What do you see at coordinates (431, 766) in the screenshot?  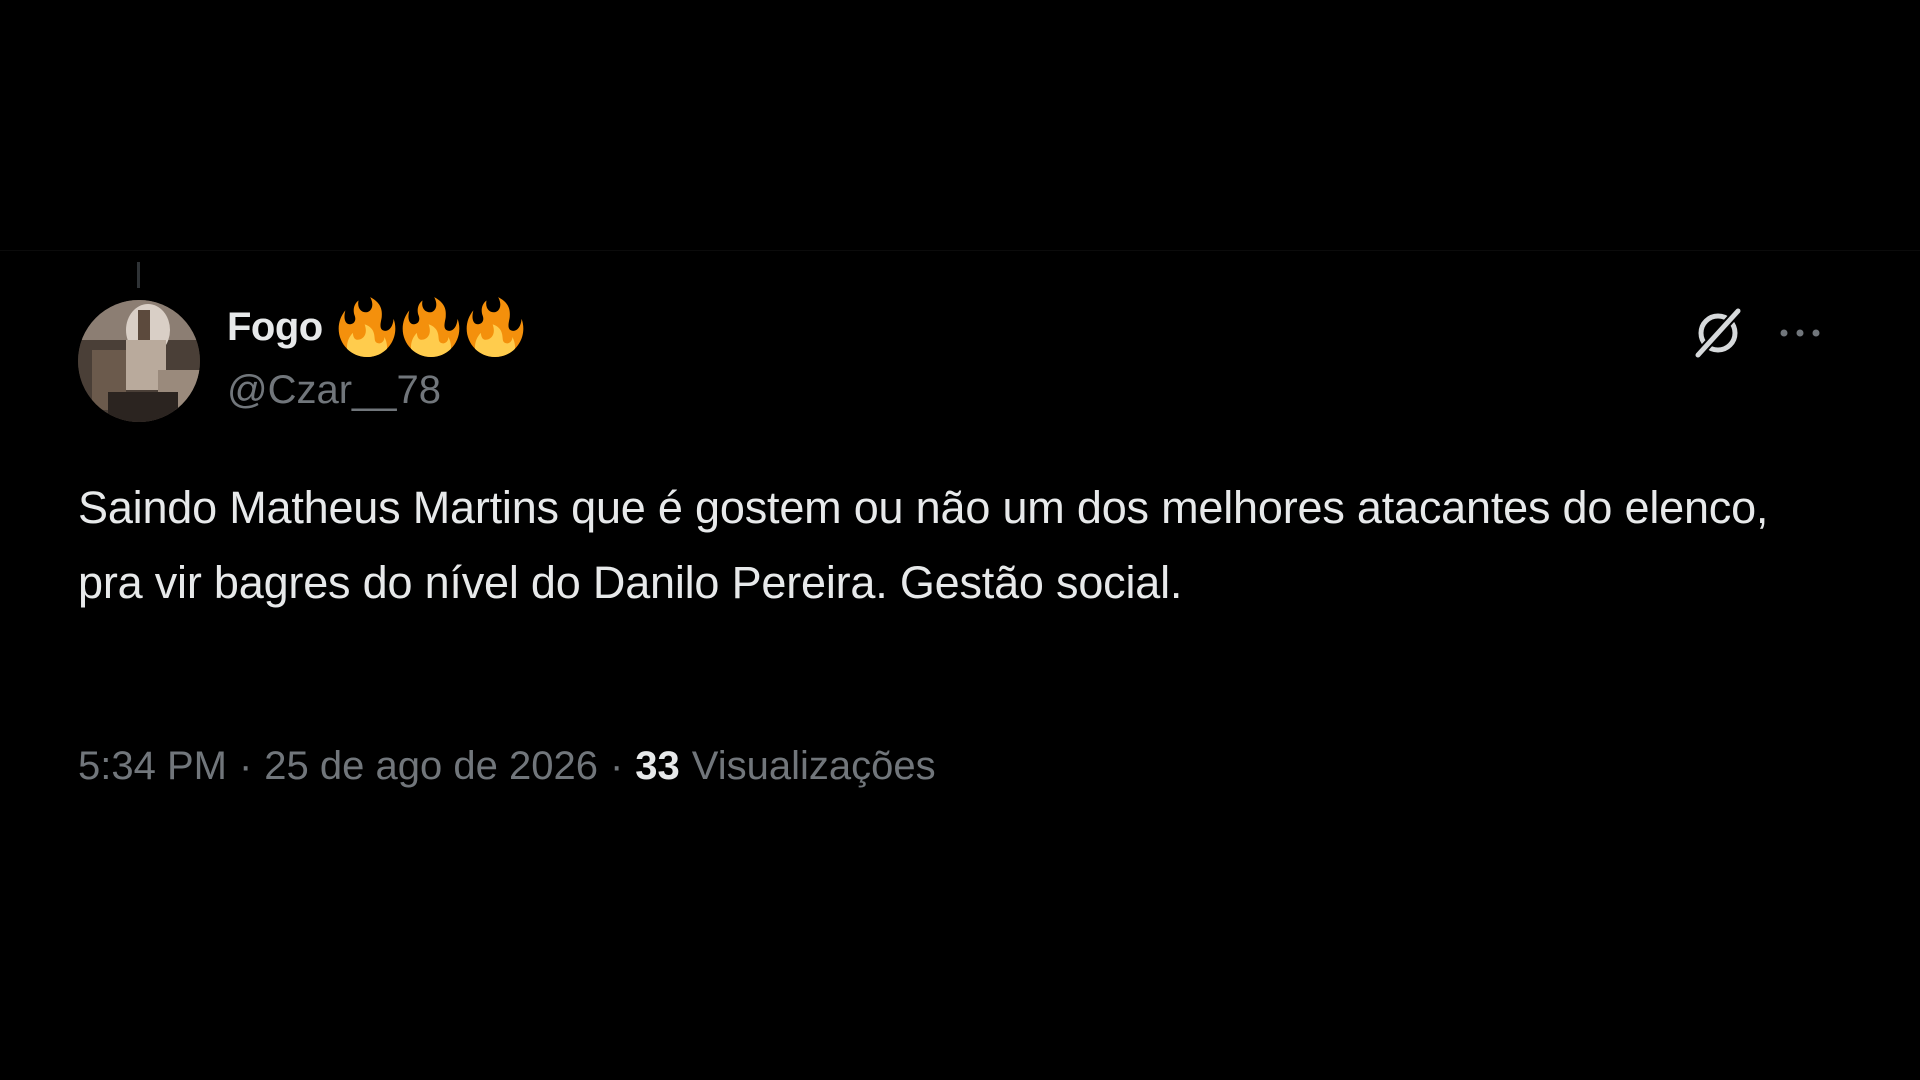 I see `tweet-date: 25 de ago de 2026` at bounding box center [431, 766].